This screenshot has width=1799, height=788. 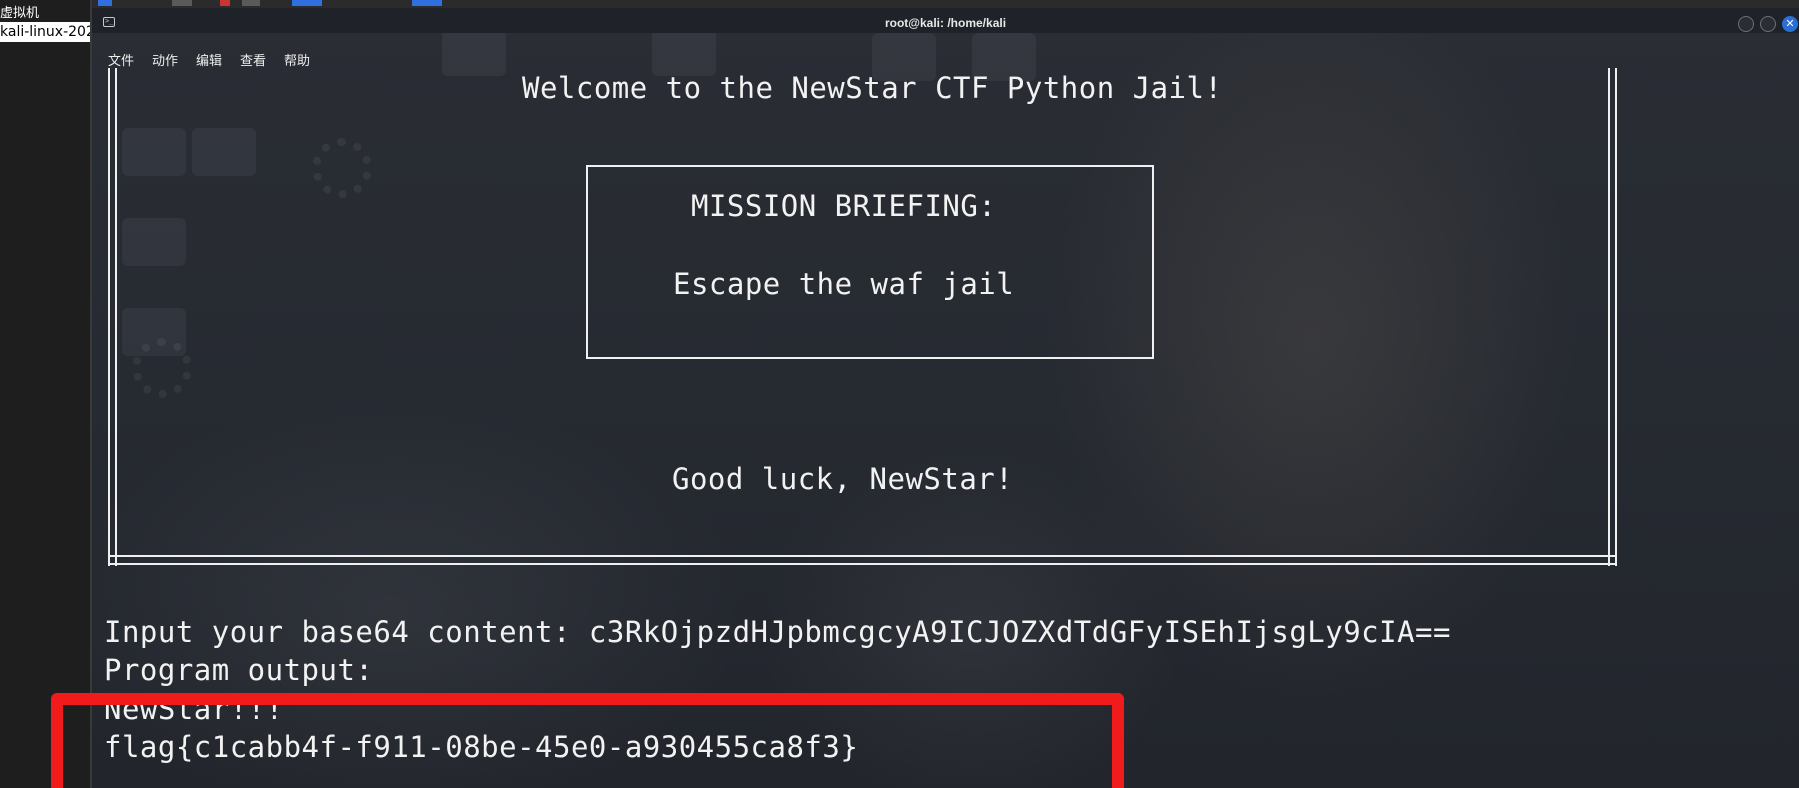 What do you see at coordinates (165, 59) in the screenshot?
I see `menu-actions: 动作` at bounding box center [165, 59].